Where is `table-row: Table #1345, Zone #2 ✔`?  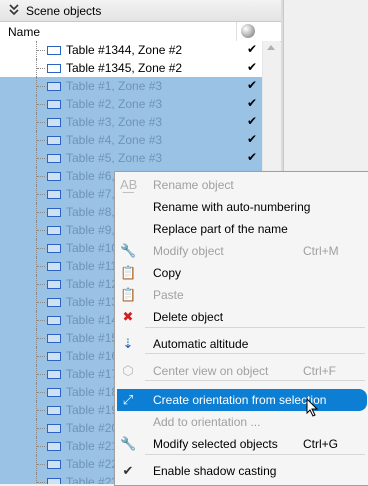 table-row: Table #1345, Zone #2 ✔ is located at coordinates (131, 68).